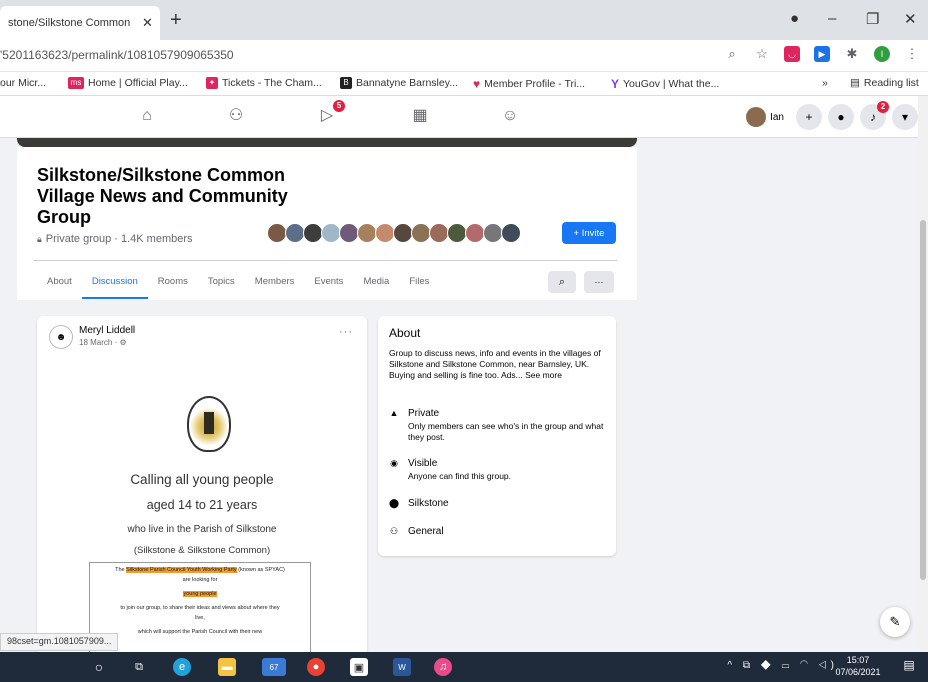 Image resolution: width=928 pixels, height=682 pixels. What do you see at coordinates (895, 622) in the screenshot?
I see `new-message-button: ✎` at bounding box center [895, 622].